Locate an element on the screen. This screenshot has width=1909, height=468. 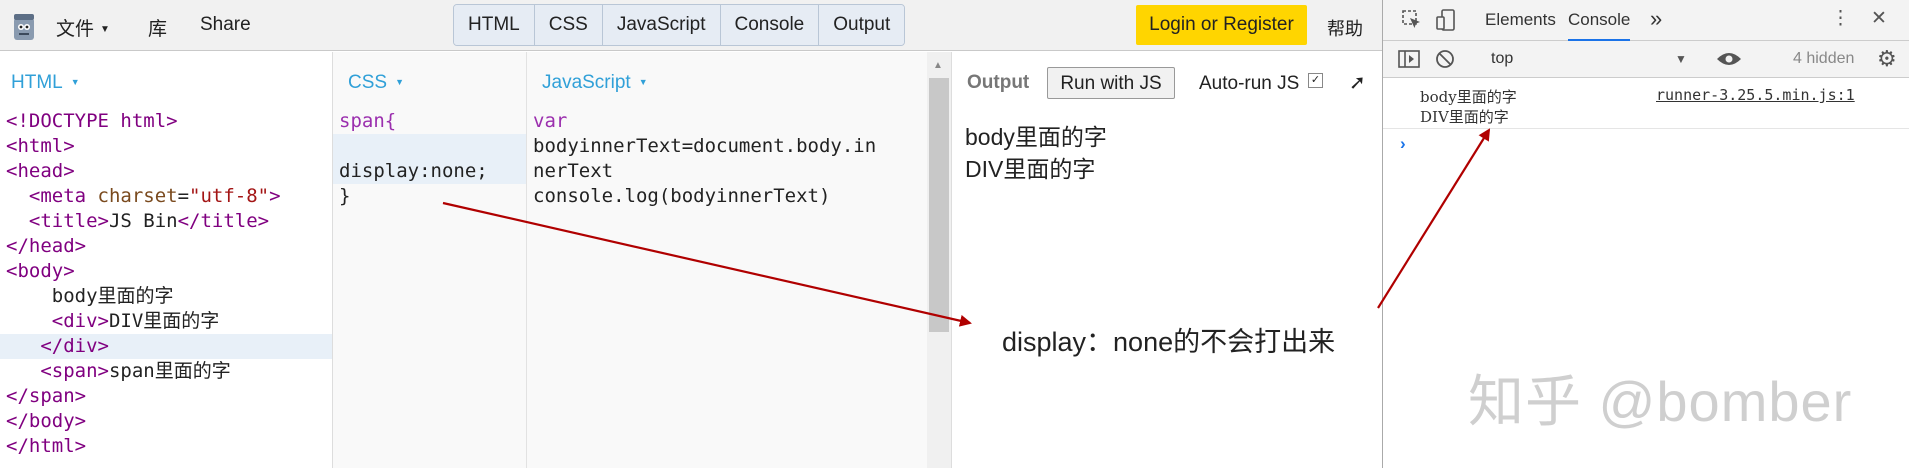
context-selector: top is located at coordinates (1502, 59).